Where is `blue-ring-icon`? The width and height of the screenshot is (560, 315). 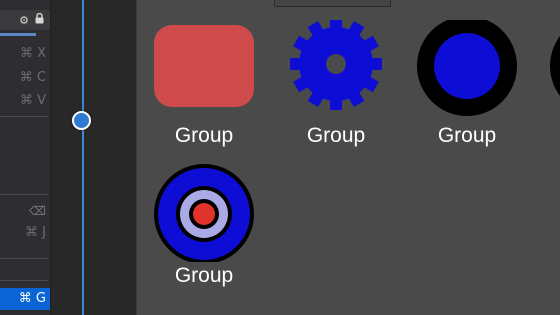 blue-ring-icon is located at coordinates (467, 68).